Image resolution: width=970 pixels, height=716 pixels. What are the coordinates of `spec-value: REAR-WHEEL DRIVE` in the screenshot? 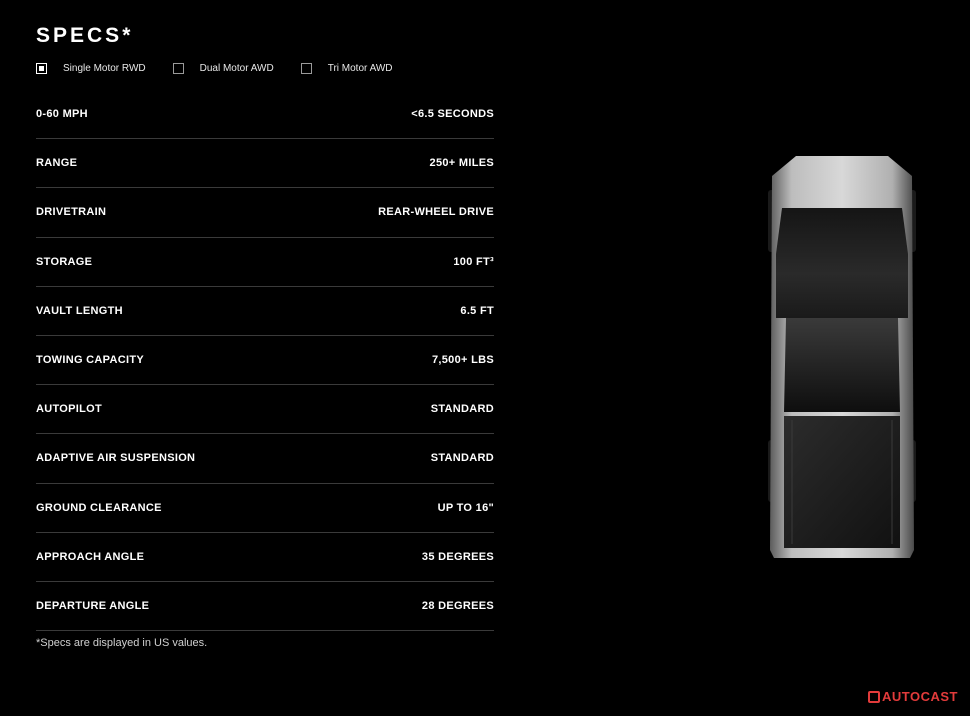 It's located at (436, 212).